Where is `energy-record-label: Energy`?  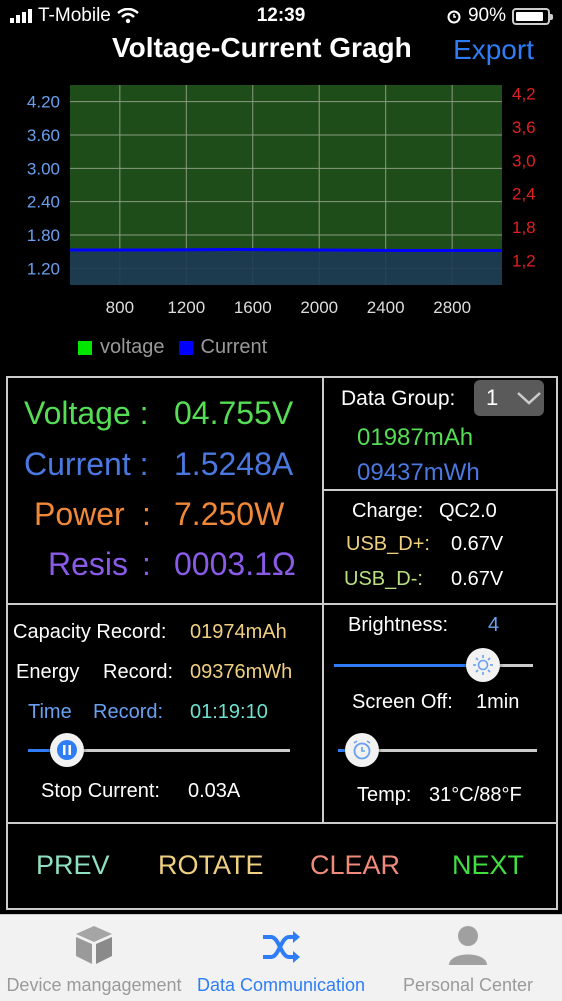
energy-record-label: Energy is located at coordinates (48, 672).